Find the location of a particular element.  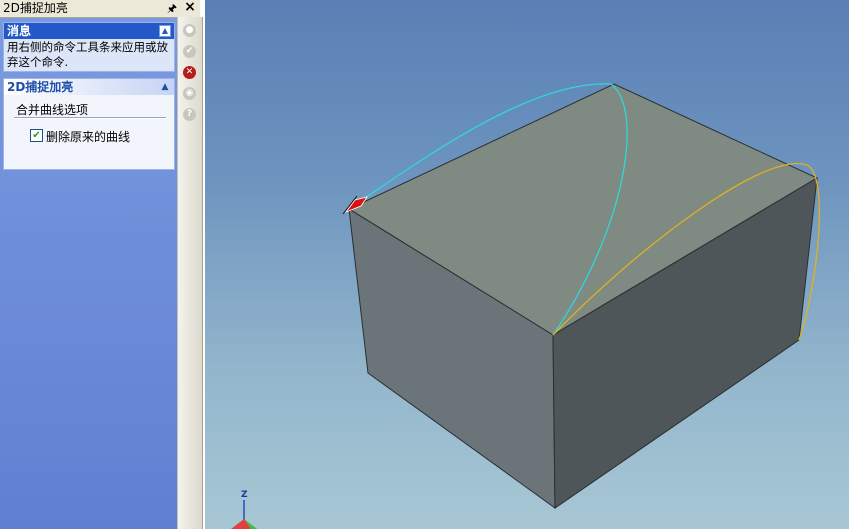

pin-icon: 🖈 is located at coordinates (172, 8).